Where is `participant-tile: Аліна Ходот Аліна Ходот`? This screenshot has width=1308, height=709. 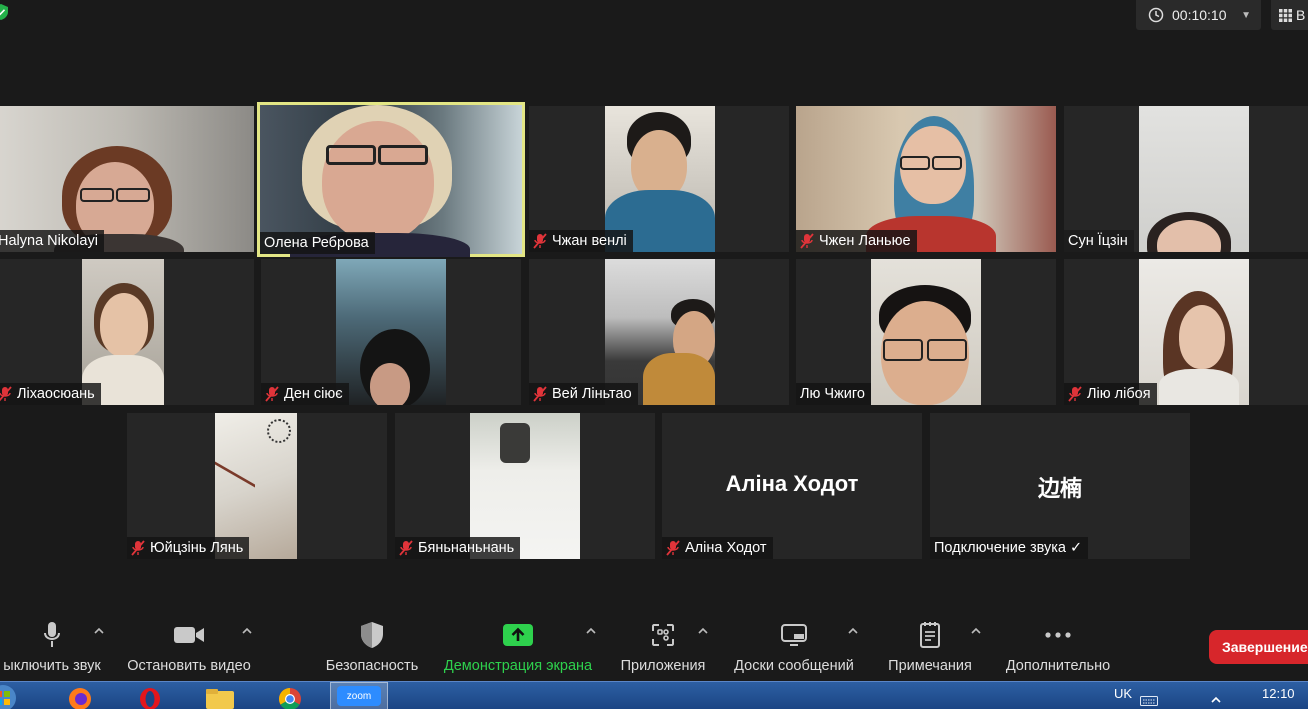 participant-tile: Аліна Ходот Аліна Ходот is located at coordinates (792, 486).